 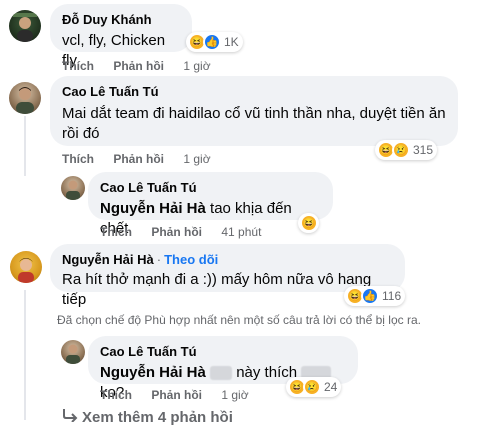 What do you see at coordinates (331, 387) in the screenshot?
I see `reaction-count: 24` at bounding box center [331, 387].